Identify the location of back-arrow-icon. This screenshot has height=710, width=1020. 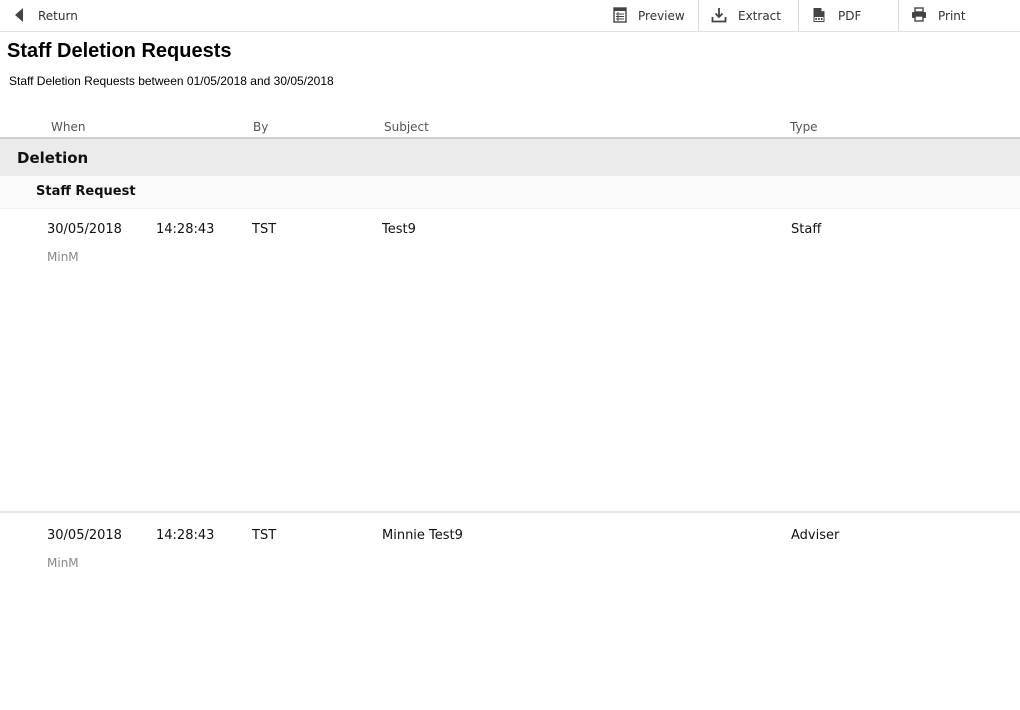
(19, 15).